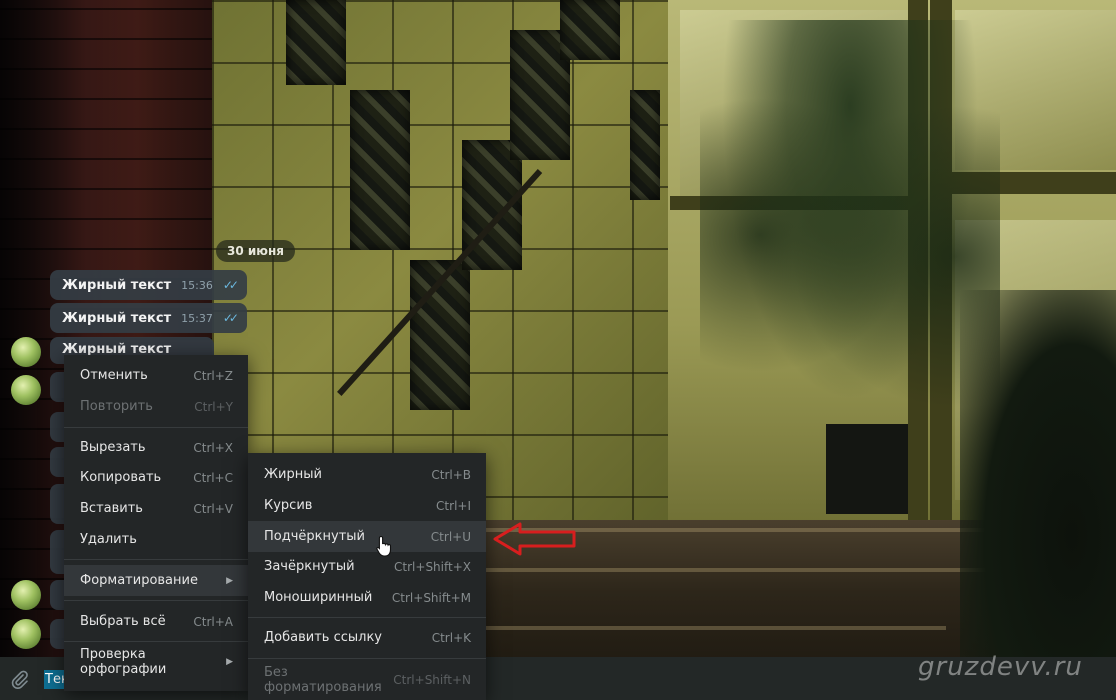 The width and height of the screenshot is (1116, 700). I want to click on menu-item-spellcheck: Проверка орфографии ▶, so click(156, 661).